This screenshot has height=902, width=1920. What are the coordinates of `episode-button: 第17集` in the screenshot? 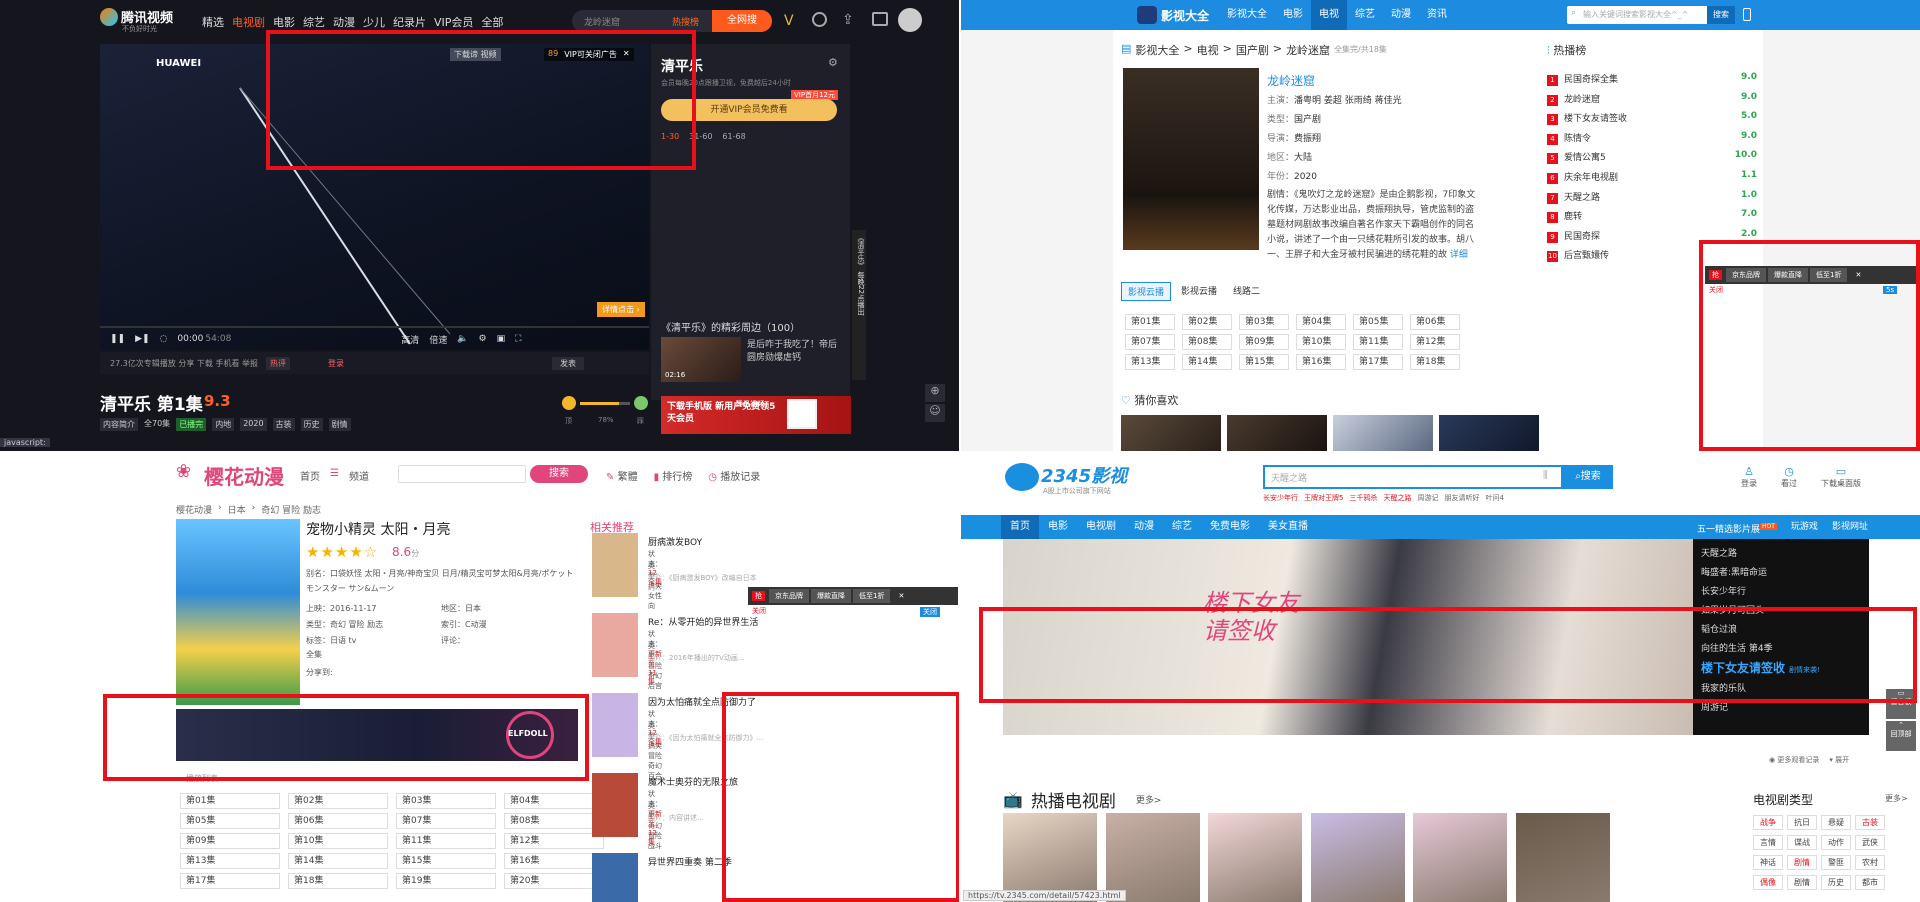 It's located at (230, 881).